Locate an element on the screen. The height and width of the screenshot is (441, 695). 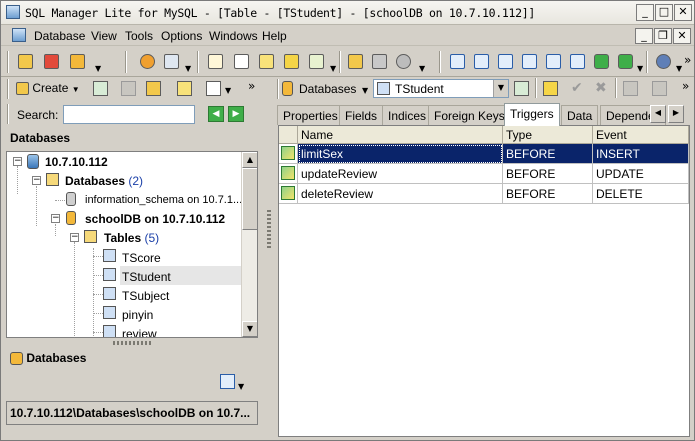
menu-tools: Tools is located at coordinates (139, 36).